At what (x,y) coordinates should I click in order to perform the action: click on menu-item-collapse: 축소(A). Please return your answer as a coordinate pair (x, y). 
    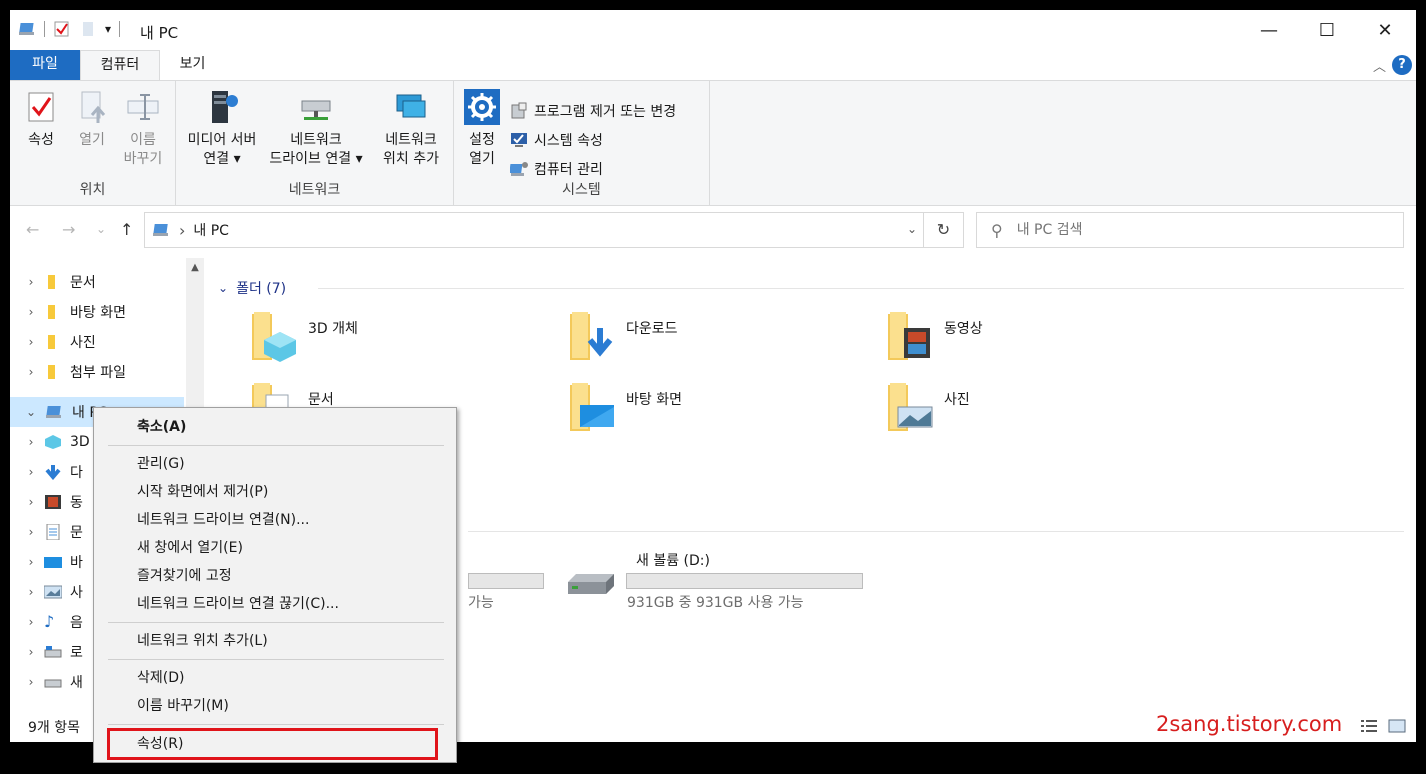
    Looking at the image, I should click on (275, 427).